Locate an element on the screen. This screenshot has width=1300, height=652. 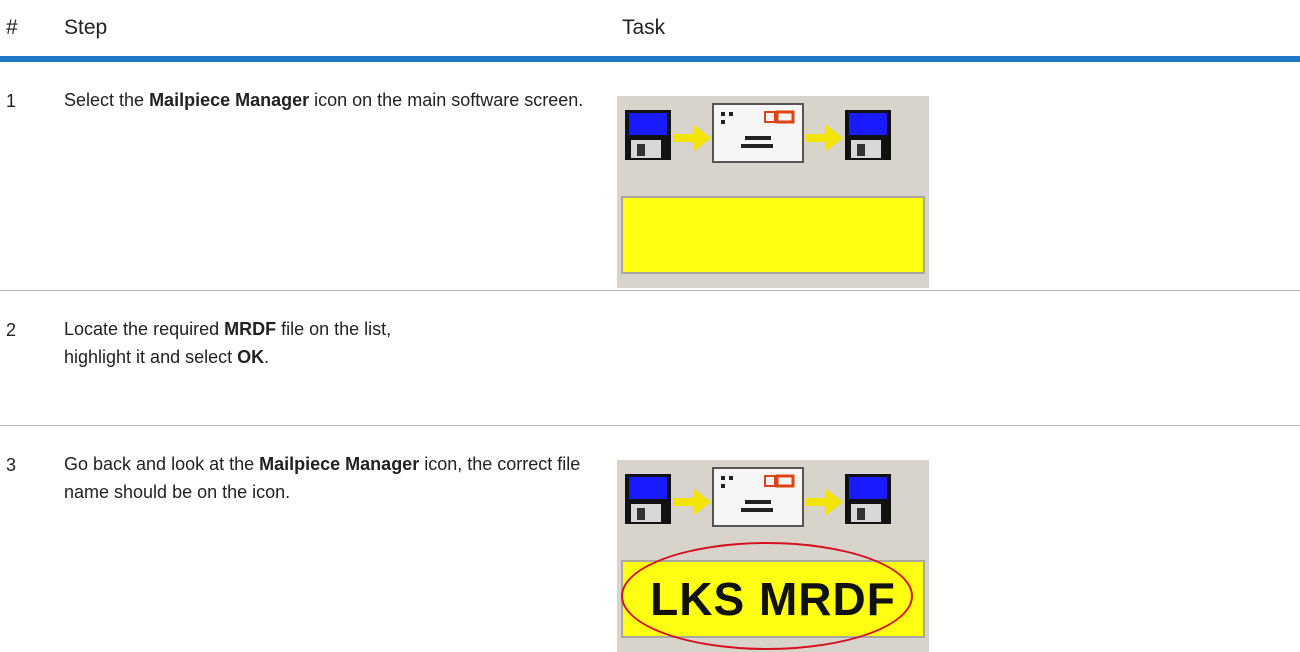
step-number: 3 is located at coordinates (11, 465).